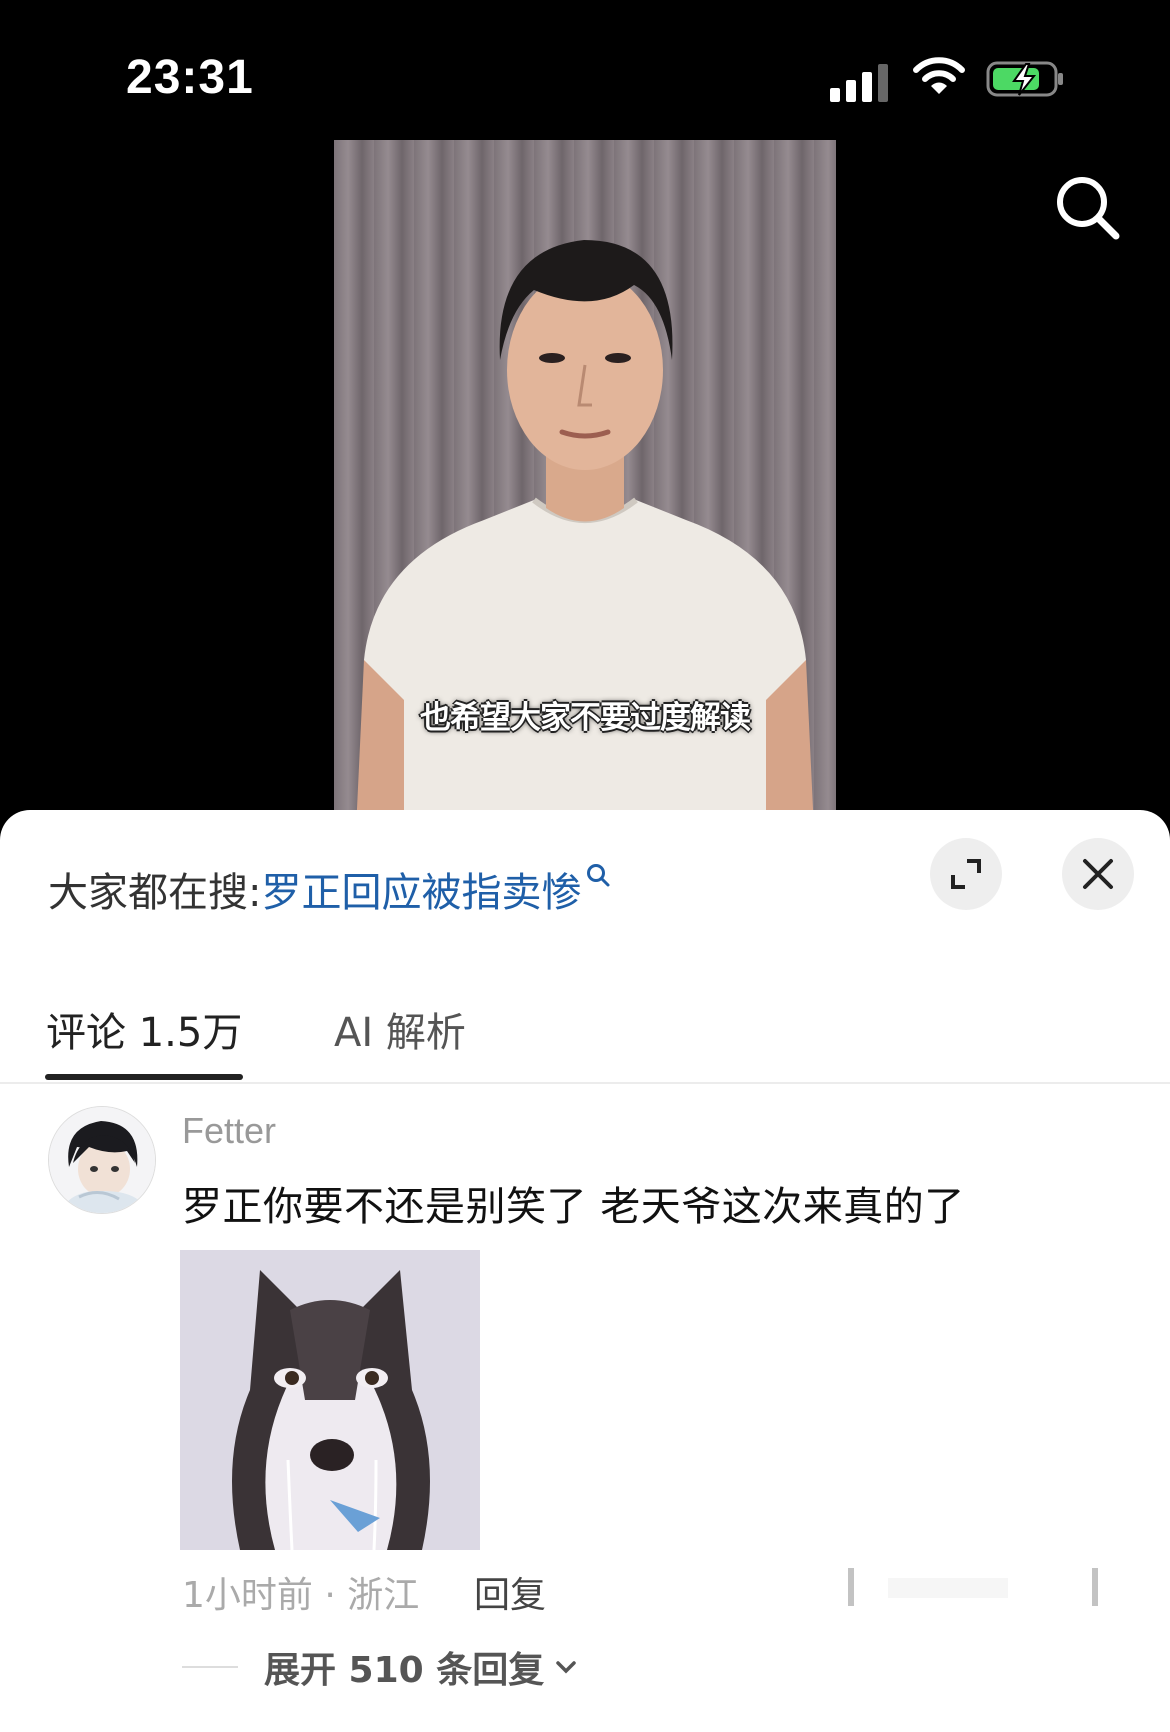 The height and width of the screenshot is (1732, 1170). Describe the element at coordinates (566, 1667) in the screenshot. I see `chevron-down-icon` at that location.